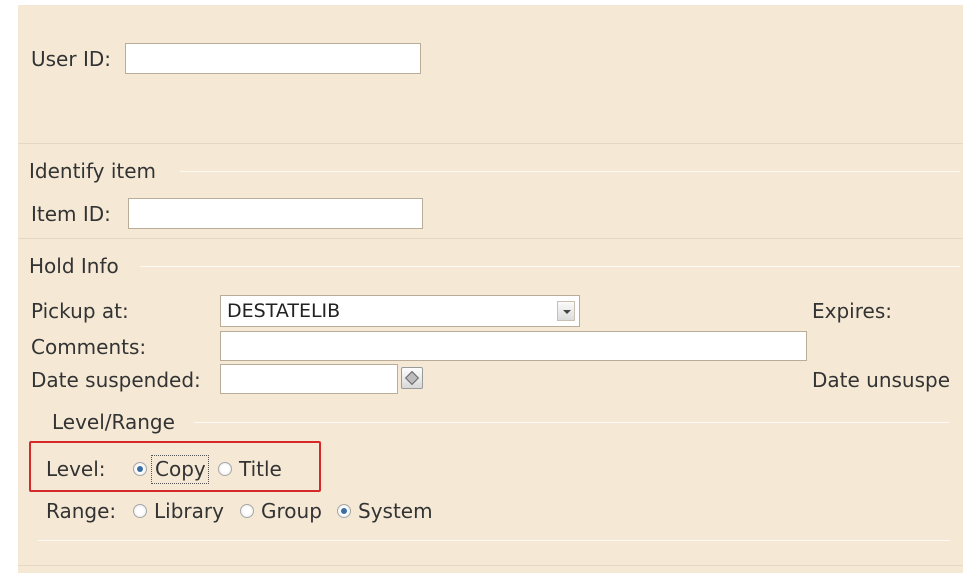 This screenshot has width=979, height=577. Describe the element at coordinates (395, 511) in the screenshot. I see `range-system-label: System` at that location.